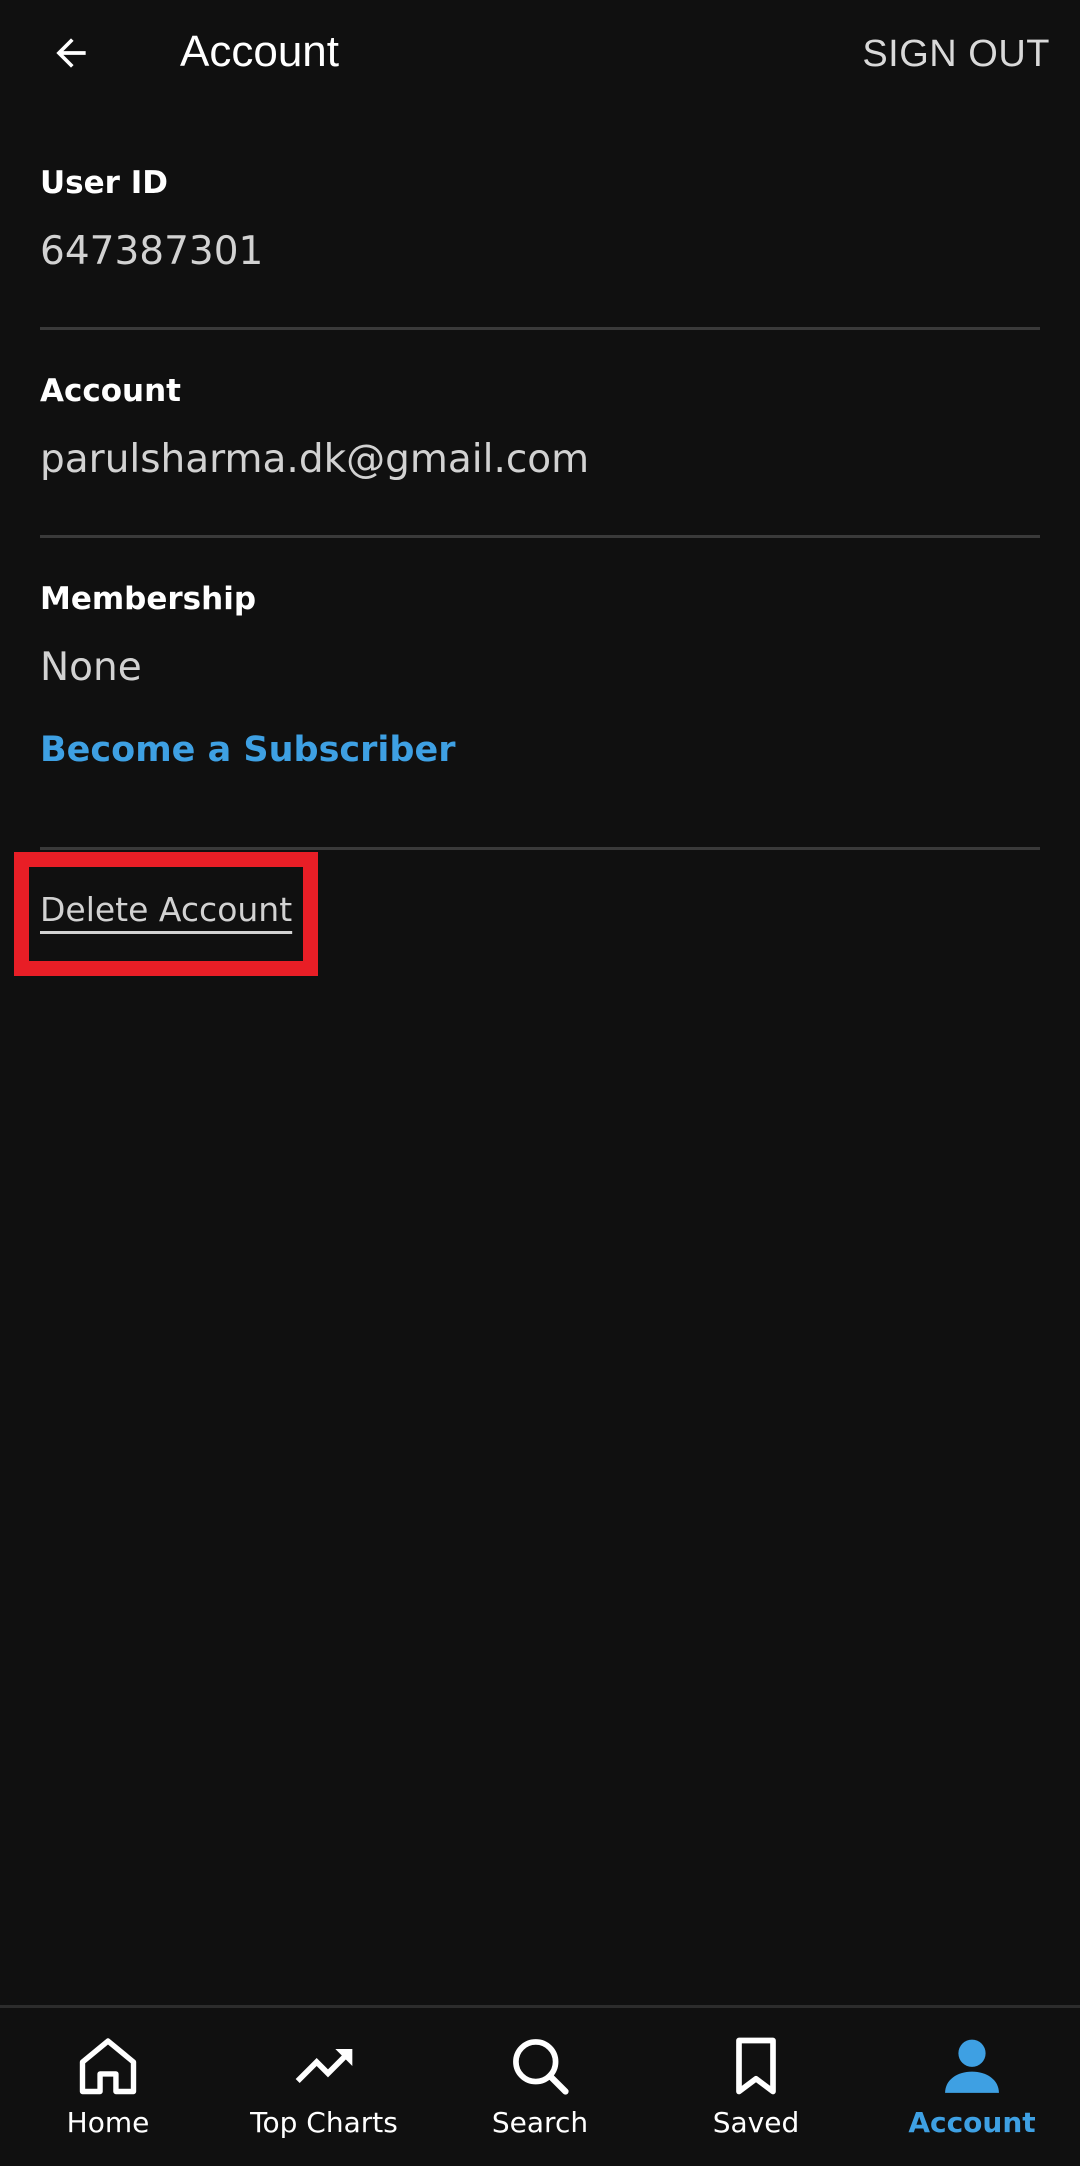  What do you see at coordinates (540, 219) in the screenshot?
I see `user-id-section: User ID 647387301` at bounding box center [540, 219].